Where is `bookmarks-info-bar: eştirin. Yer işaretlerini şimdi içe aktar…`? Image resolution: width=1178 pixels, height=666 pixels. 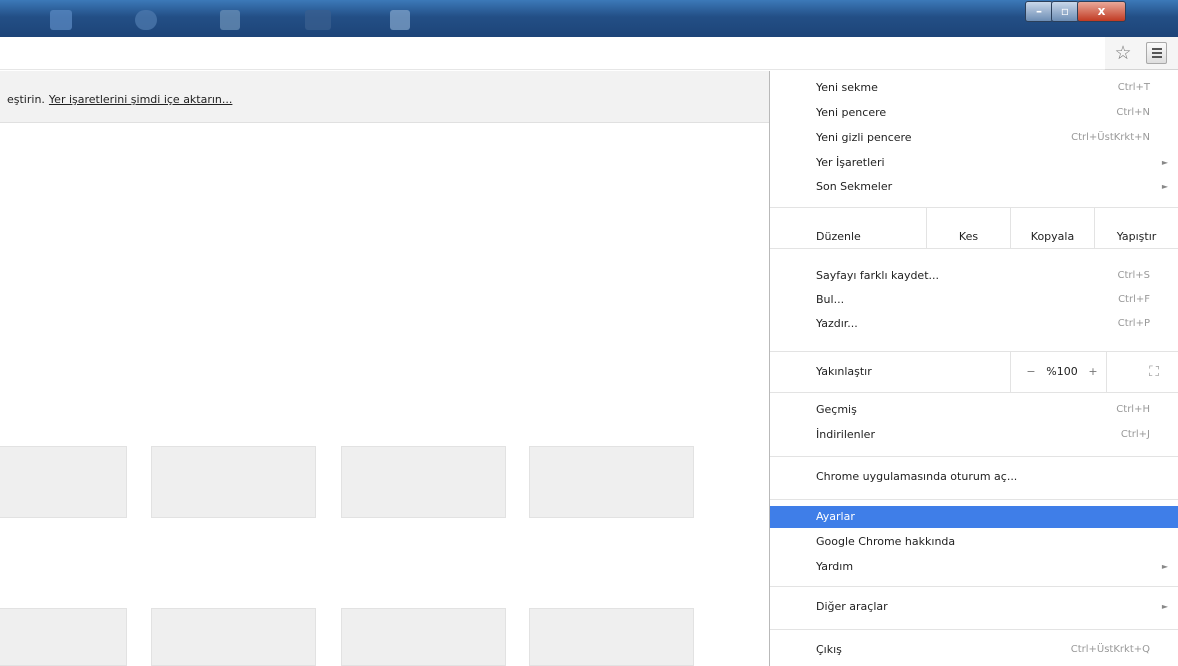
bookmarks-info-bar: eştirin. Yer işaretlerini şimdi içe aktar… is located at coordinates (385, 97).